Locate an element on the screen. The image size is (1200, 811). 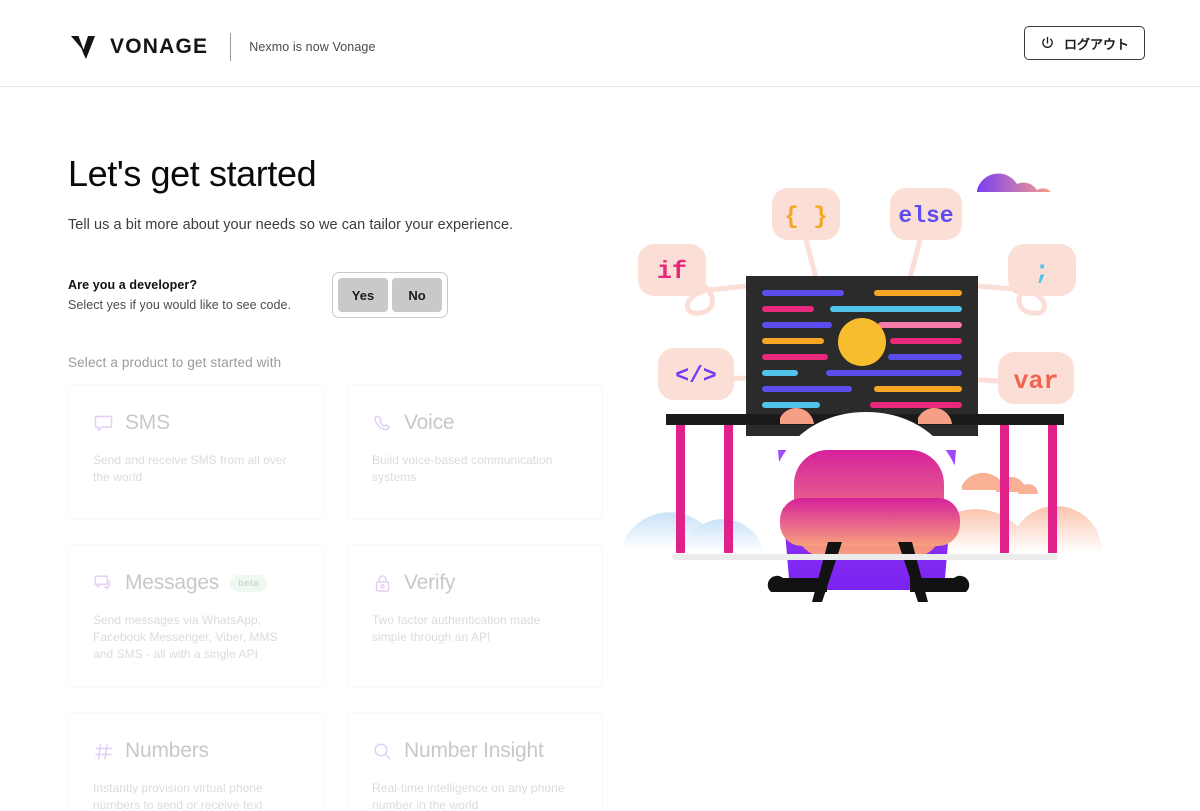
code-tag-code-brackets: </> is located at coordinates (696, 374).